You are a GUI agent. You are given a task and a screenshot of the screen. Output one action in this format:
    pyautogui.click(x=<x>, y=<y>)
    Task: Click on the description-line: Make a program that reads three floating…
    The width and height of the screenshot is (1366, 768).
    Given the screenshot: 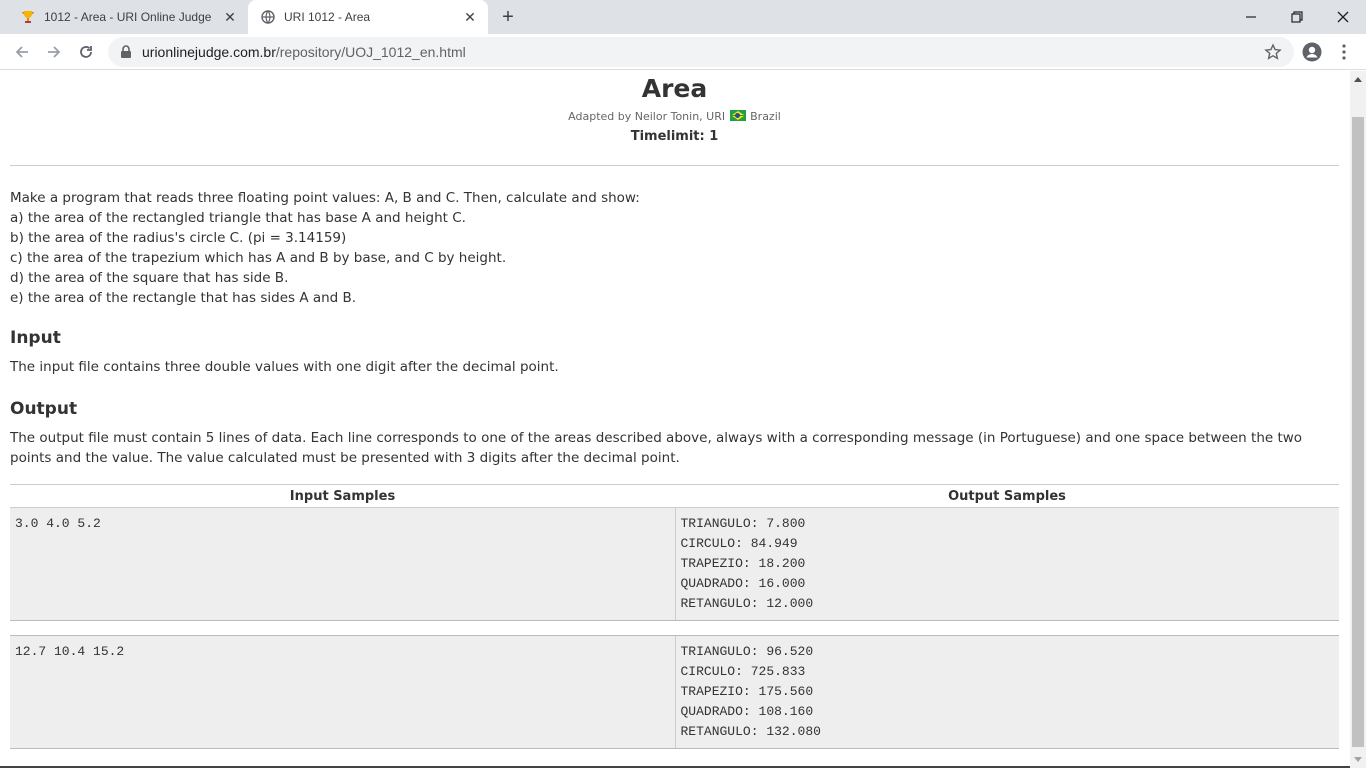 What is the action you would take?
    pyautogui.click(x=325, y=198)
    